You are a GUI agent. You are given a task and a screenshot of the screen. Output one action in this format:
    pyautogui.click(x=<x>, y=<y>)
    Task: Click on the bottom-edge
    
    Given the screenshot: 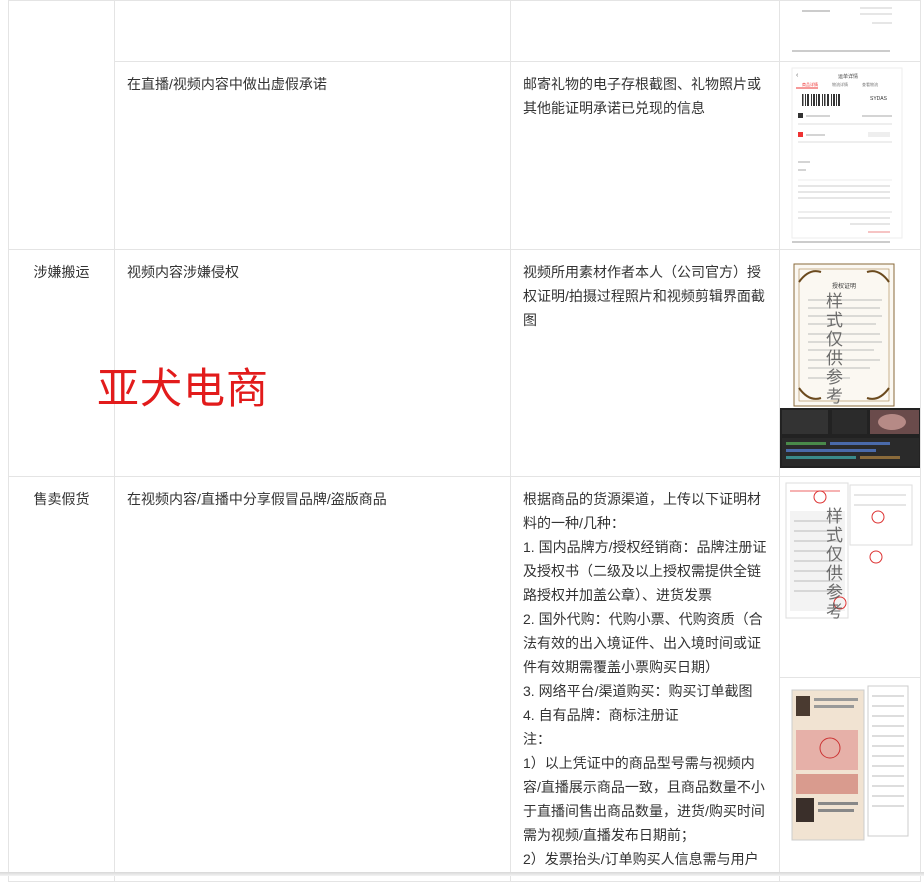 What is the action you would take?
    pyautogui.click(x=462, y=874)
    